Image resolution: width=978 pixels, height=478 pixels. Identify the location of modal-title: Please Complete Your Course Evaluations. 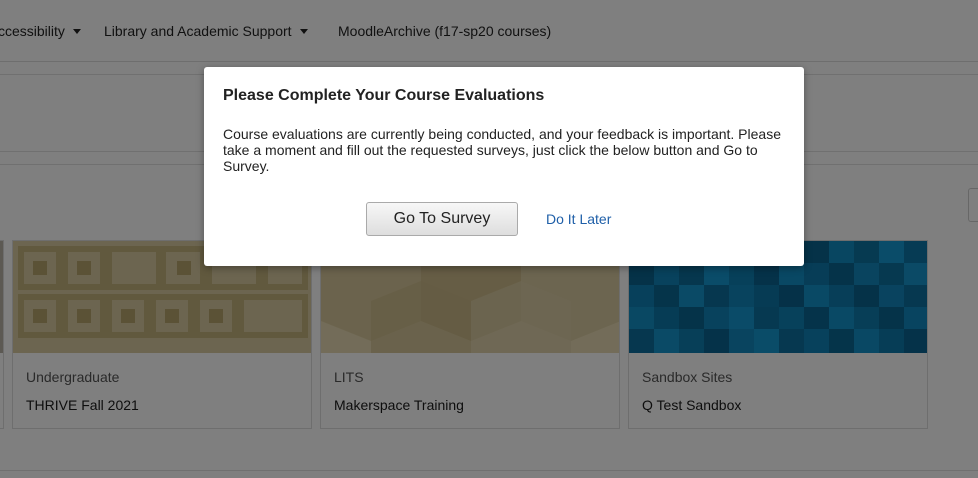
(384, 95).